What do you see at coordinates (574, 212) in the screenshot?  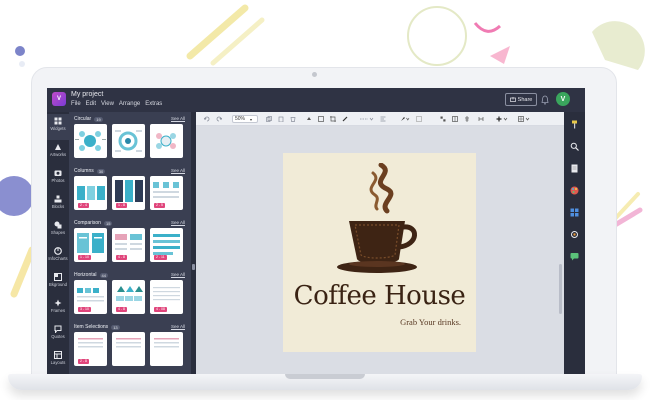 I see `layers-icon` at bounding box center [574, 212].